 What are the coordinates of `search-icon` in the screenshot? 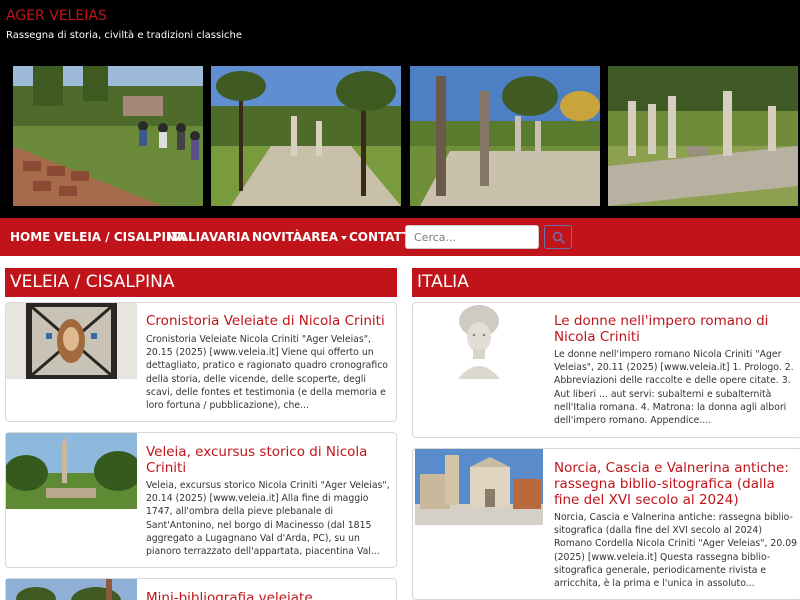 It's located at (559, 238).